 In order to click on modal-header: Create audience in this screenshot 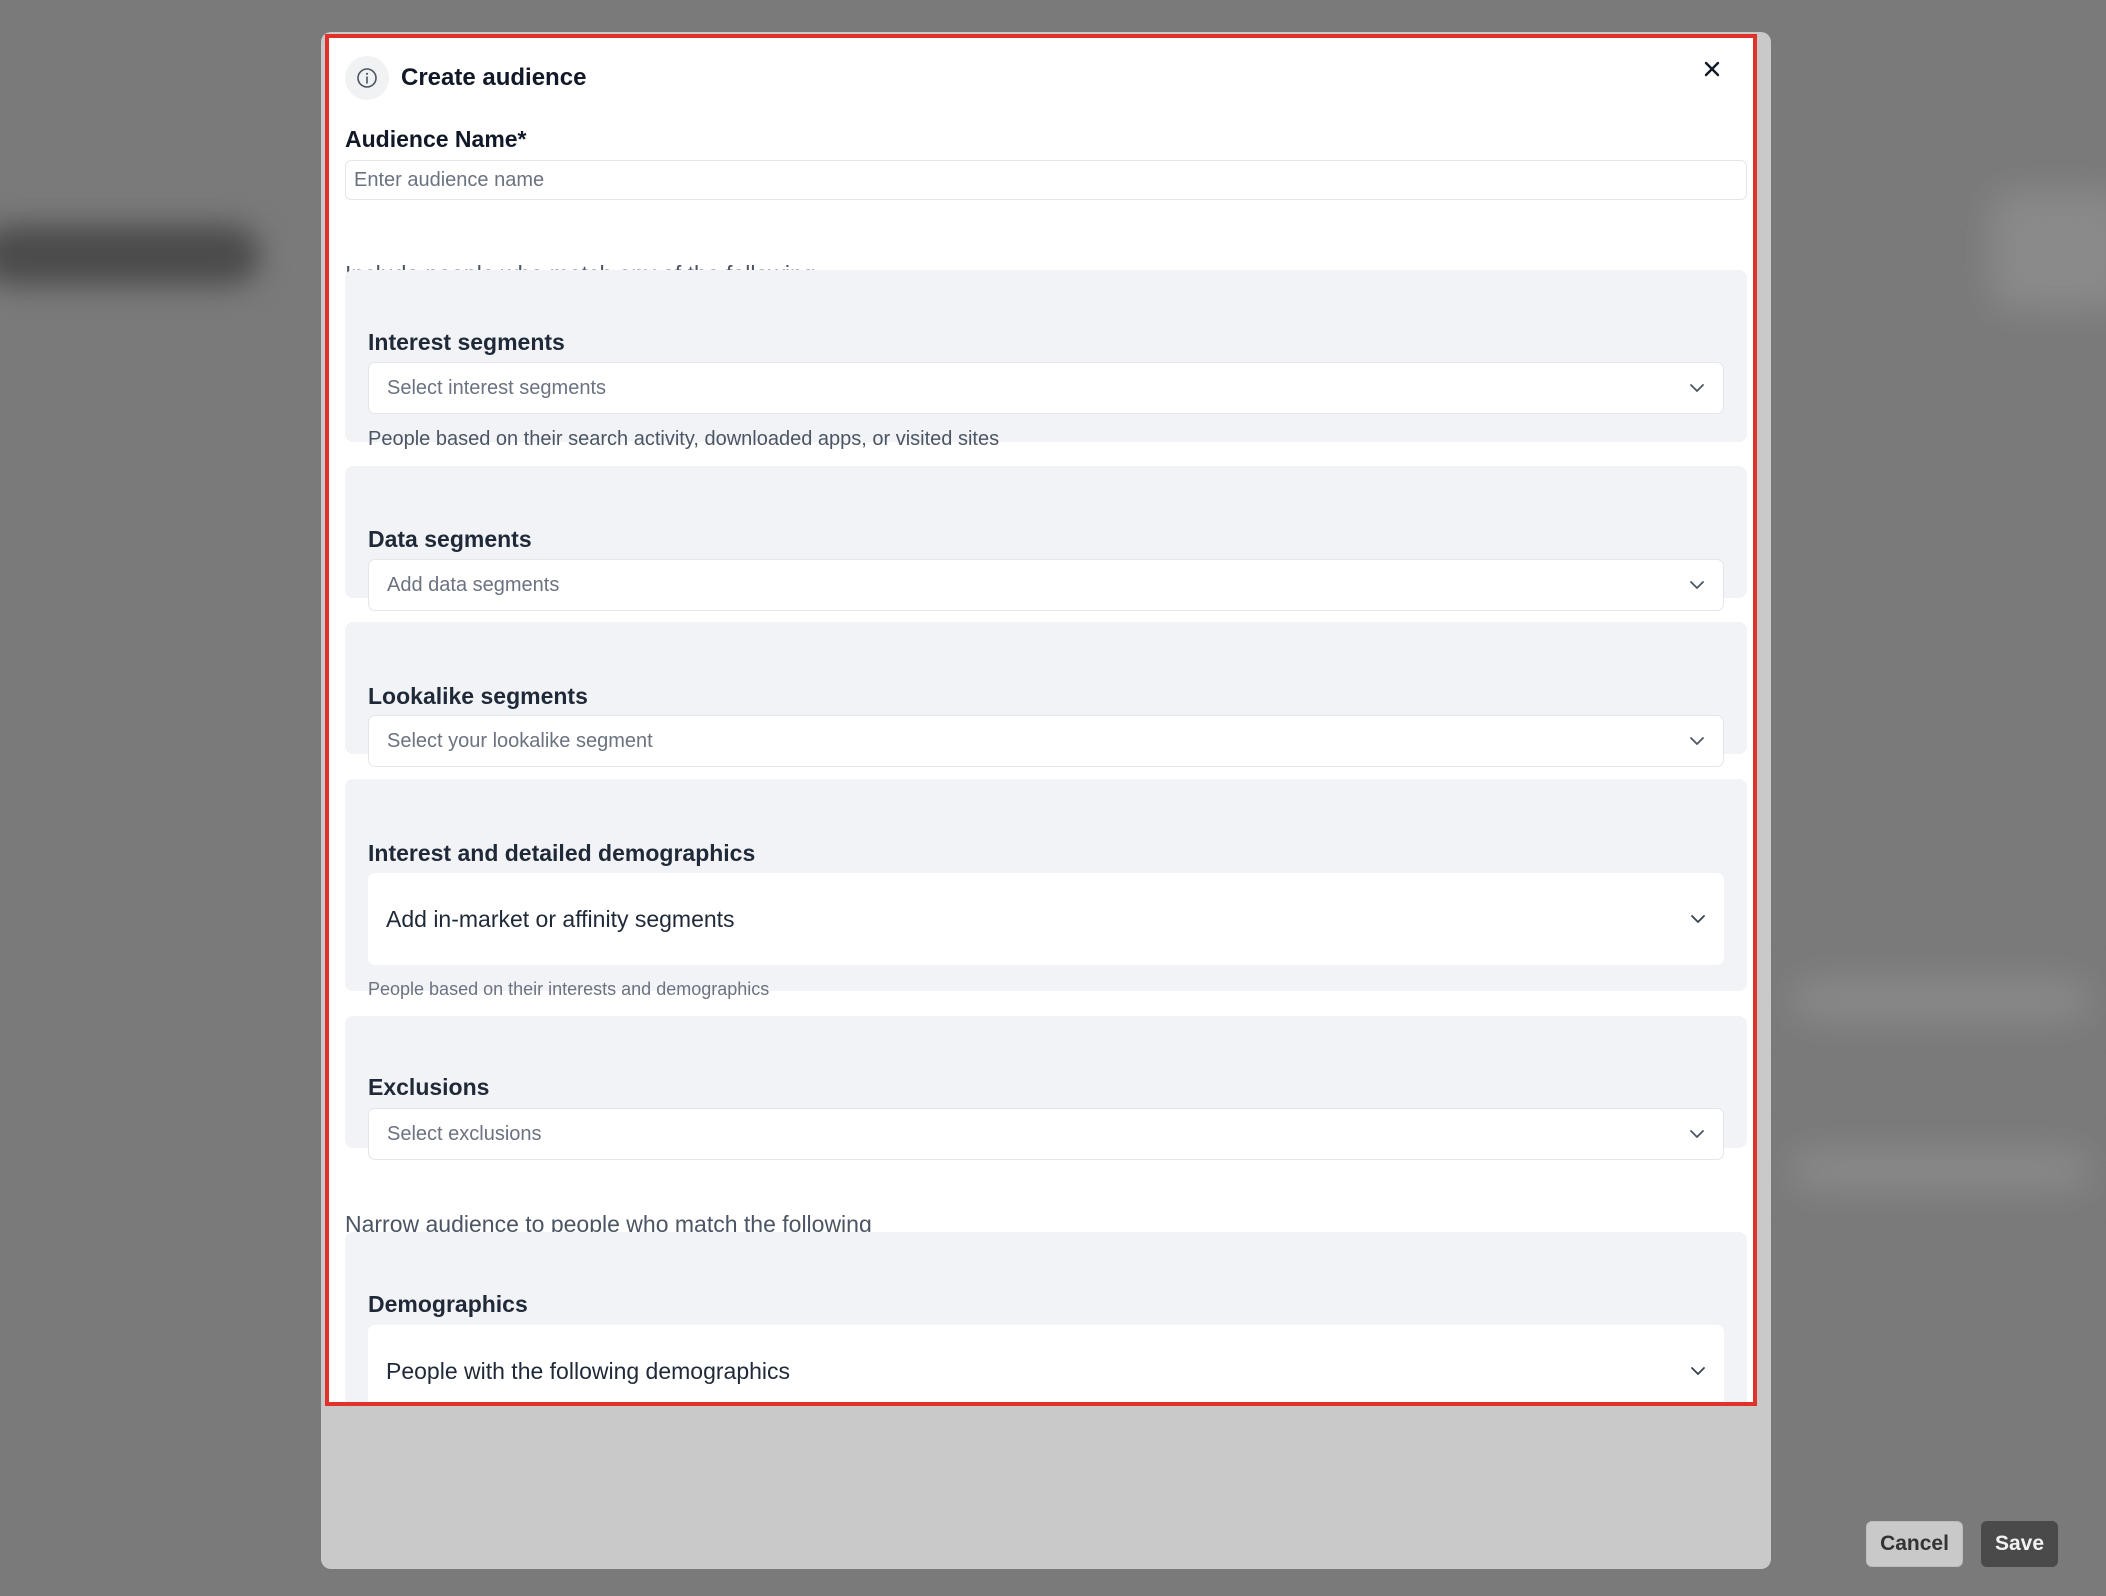, I will do `click(465, 78)`.